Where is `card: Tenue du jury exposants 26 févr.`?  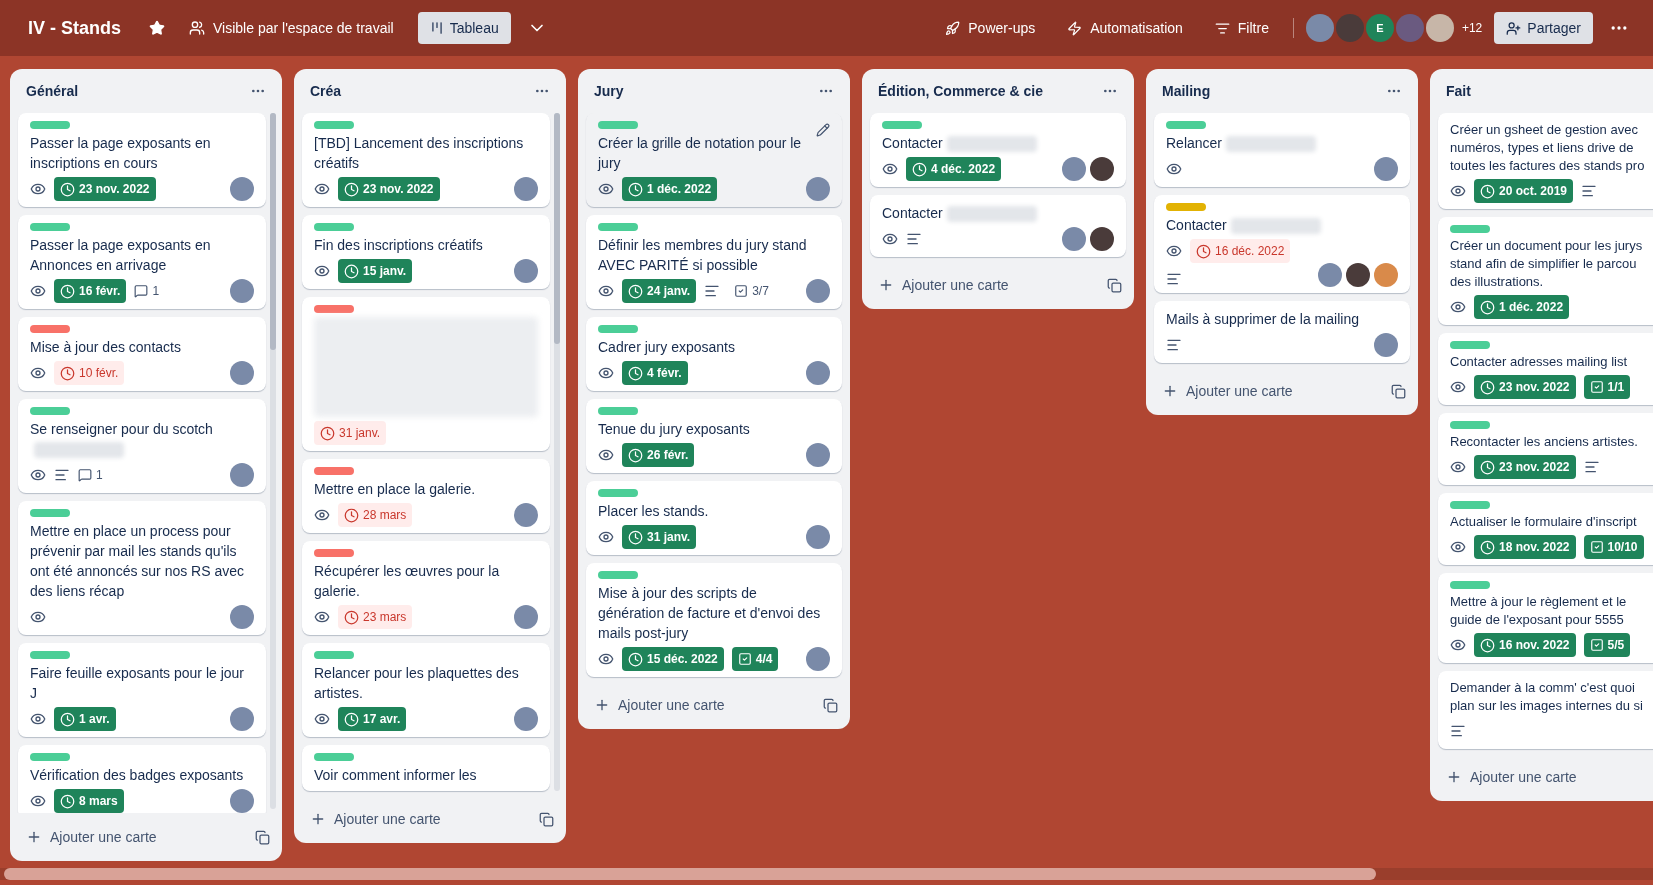
card: Tenue du jury exposants 26 févr. is located at coordinates (714, 436).